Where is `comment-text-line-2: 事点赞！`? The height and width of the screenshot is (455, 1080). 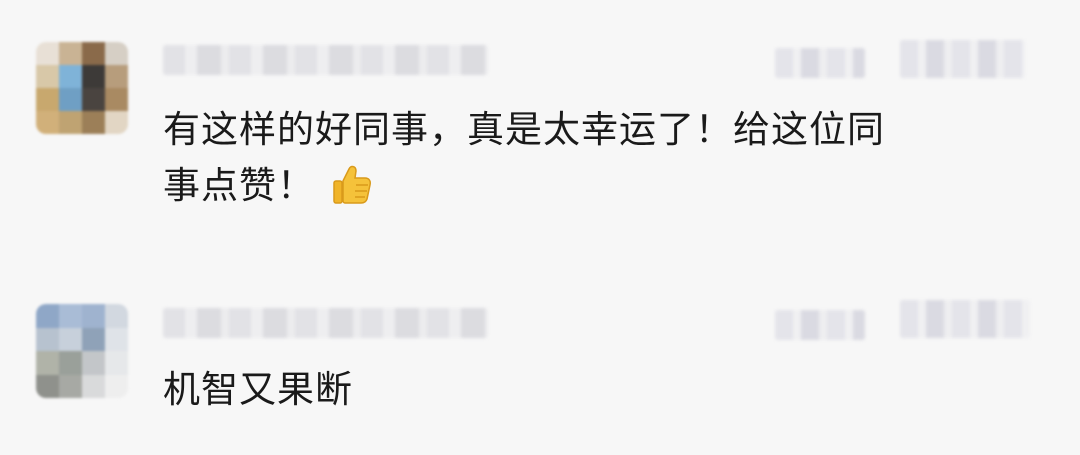 comment-text-line-2: 事点赞！ is located at coordinates (603, 186).